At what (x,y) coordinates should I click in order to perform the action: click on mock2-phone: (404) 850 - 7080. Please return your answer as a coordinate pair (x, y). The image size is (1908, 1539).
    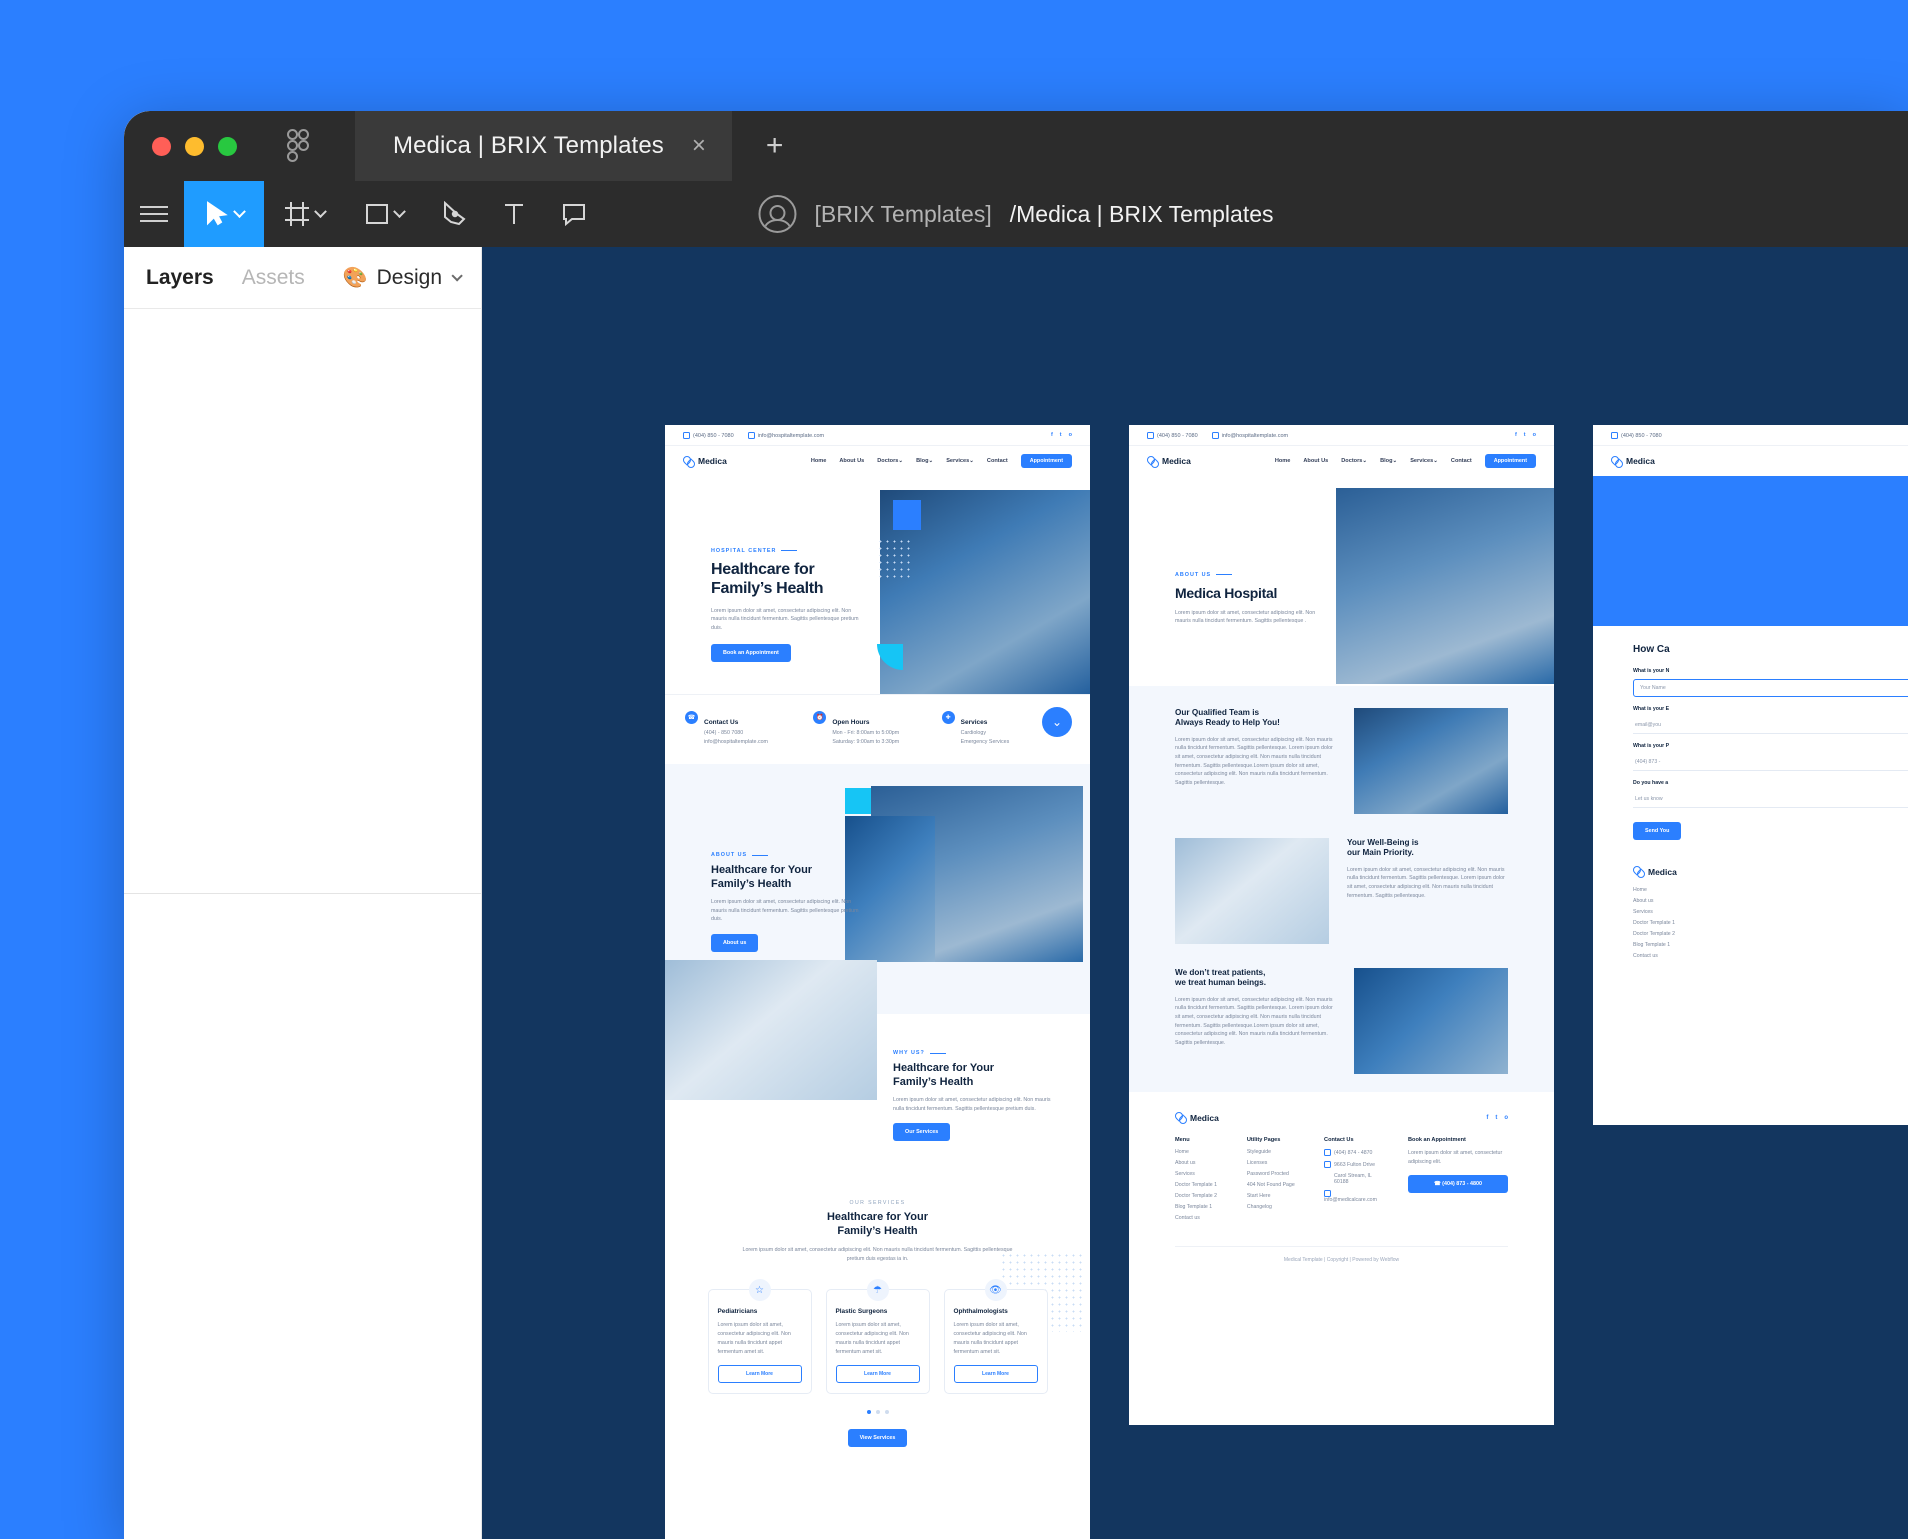
    Looking at the image, I should click on (1172, 435).